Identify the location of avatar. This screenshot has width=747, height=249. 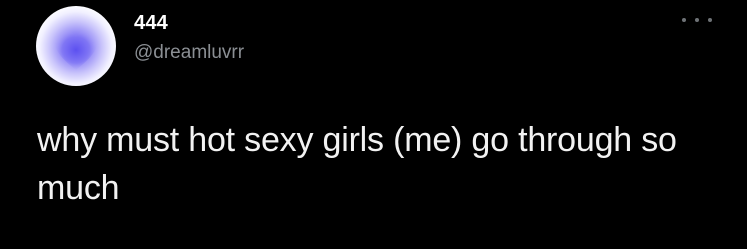
(76, 46).